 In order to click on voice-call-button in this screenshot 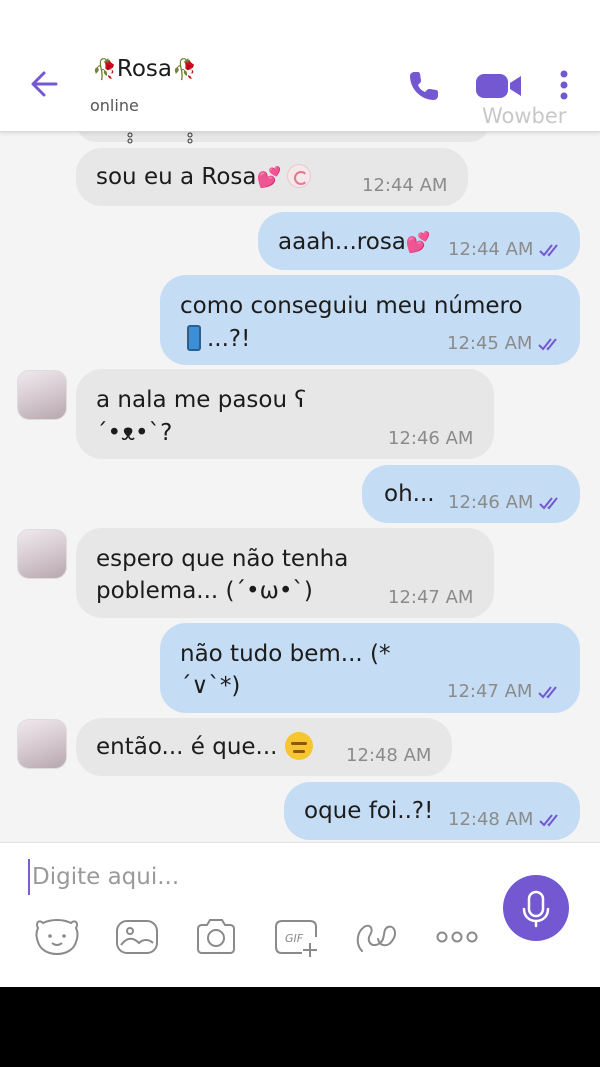, I will do `click(424, 86)`.